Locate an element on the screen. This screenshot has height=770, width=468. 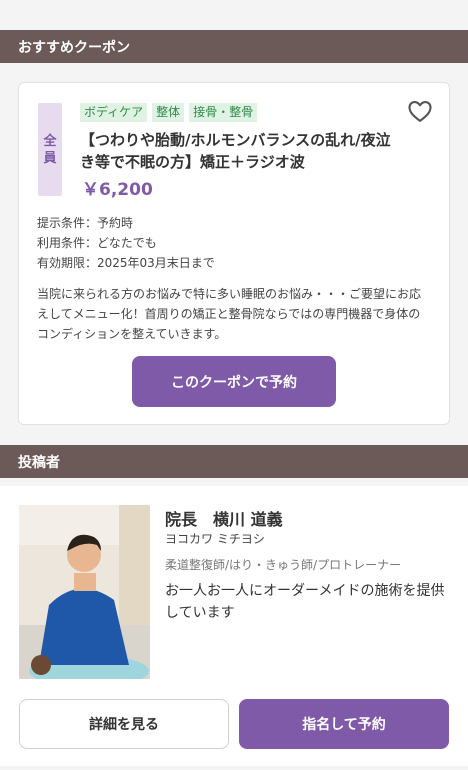
top-spacer is located at coordinates (234, 15).